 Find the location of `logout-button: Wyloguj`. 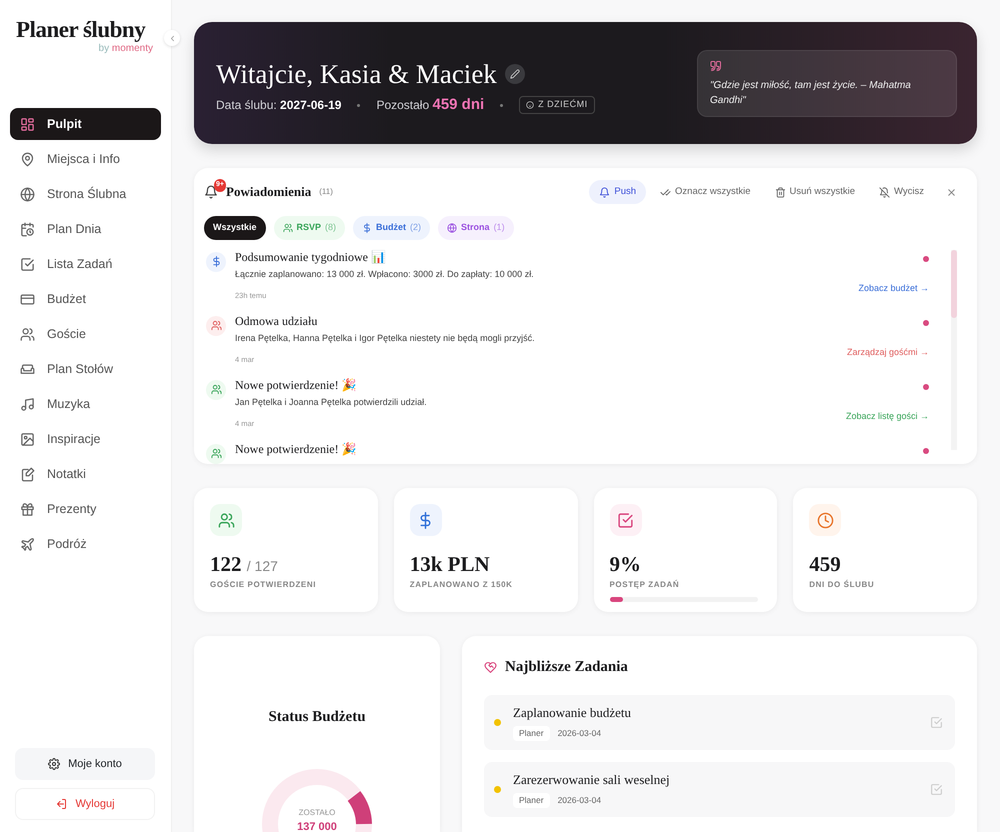

logout-button: Wyloguj is located at coordinates (85, 804).